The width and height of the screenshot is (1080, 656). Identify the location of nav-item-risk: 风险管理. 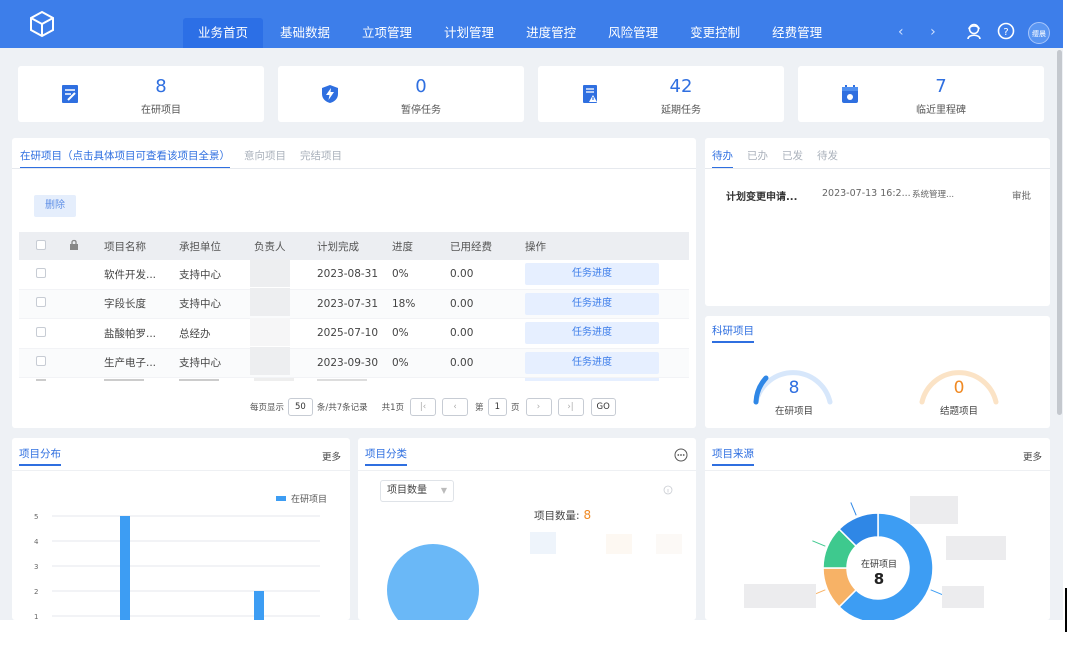
(633, 33).